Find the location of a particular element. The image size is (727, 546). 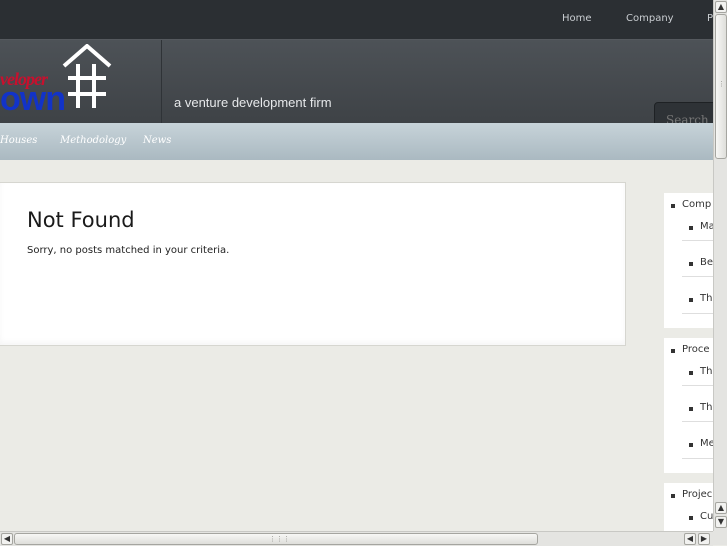

sub-nav-bar: Houses Methodology News is located at coordinates (356, 141).